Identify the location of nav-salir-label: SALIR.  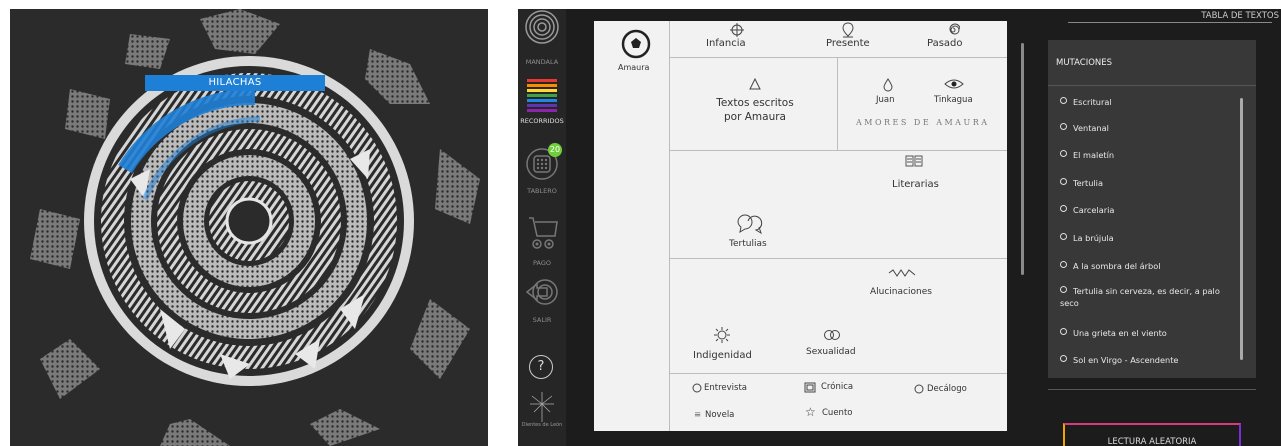
(542, 320).